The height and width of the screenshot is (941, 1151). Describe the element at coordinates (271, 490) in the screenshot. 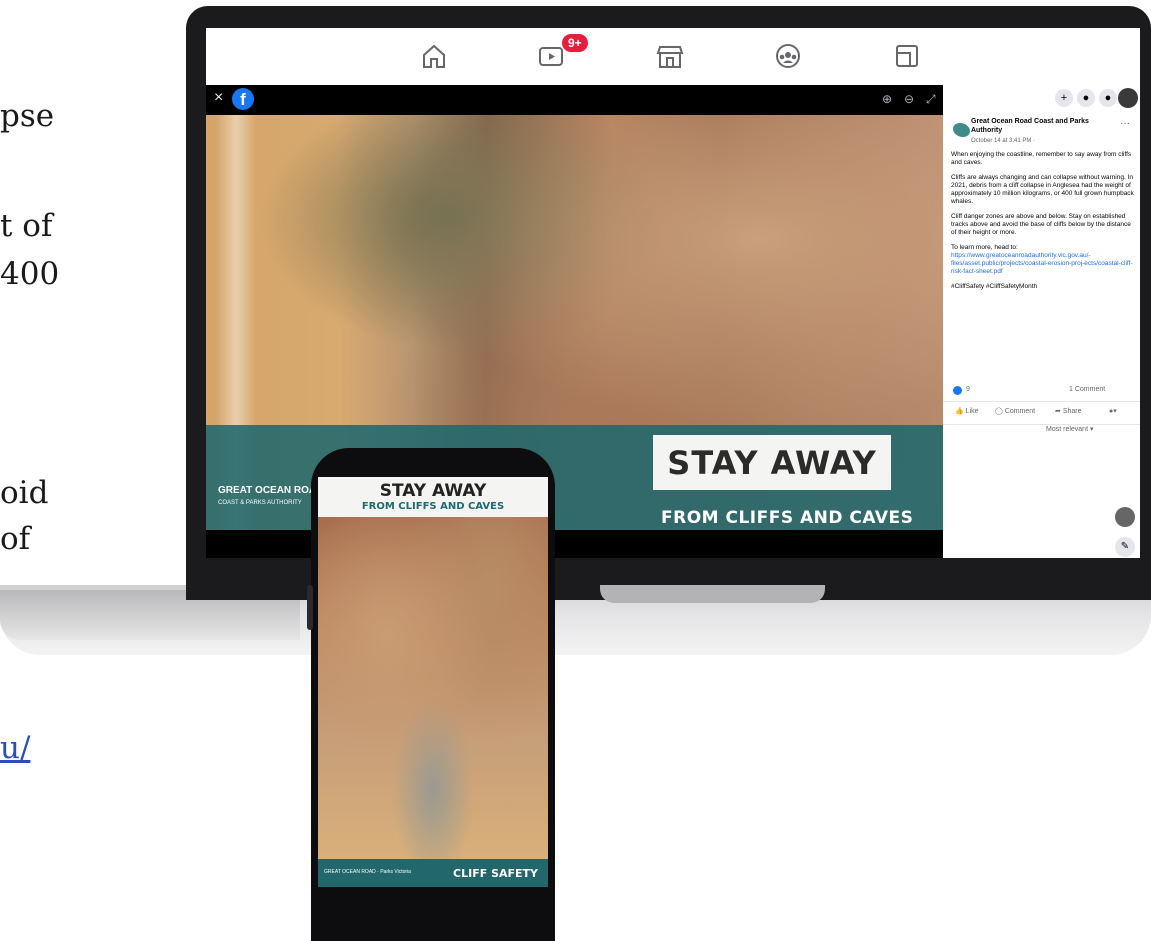

I see `org-logo-line1: GREAT OCEAN ROAD` at that location.